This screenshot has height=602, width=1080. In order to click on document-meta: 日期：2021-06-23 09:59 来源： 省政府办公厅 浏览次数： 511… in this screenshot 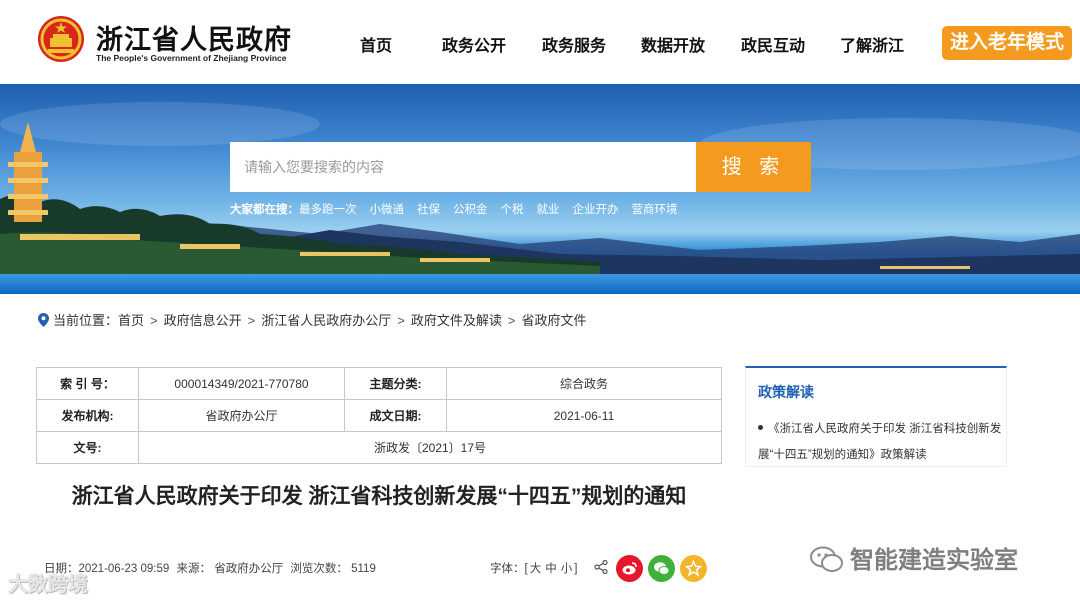, I will do `click(212, 568)`.